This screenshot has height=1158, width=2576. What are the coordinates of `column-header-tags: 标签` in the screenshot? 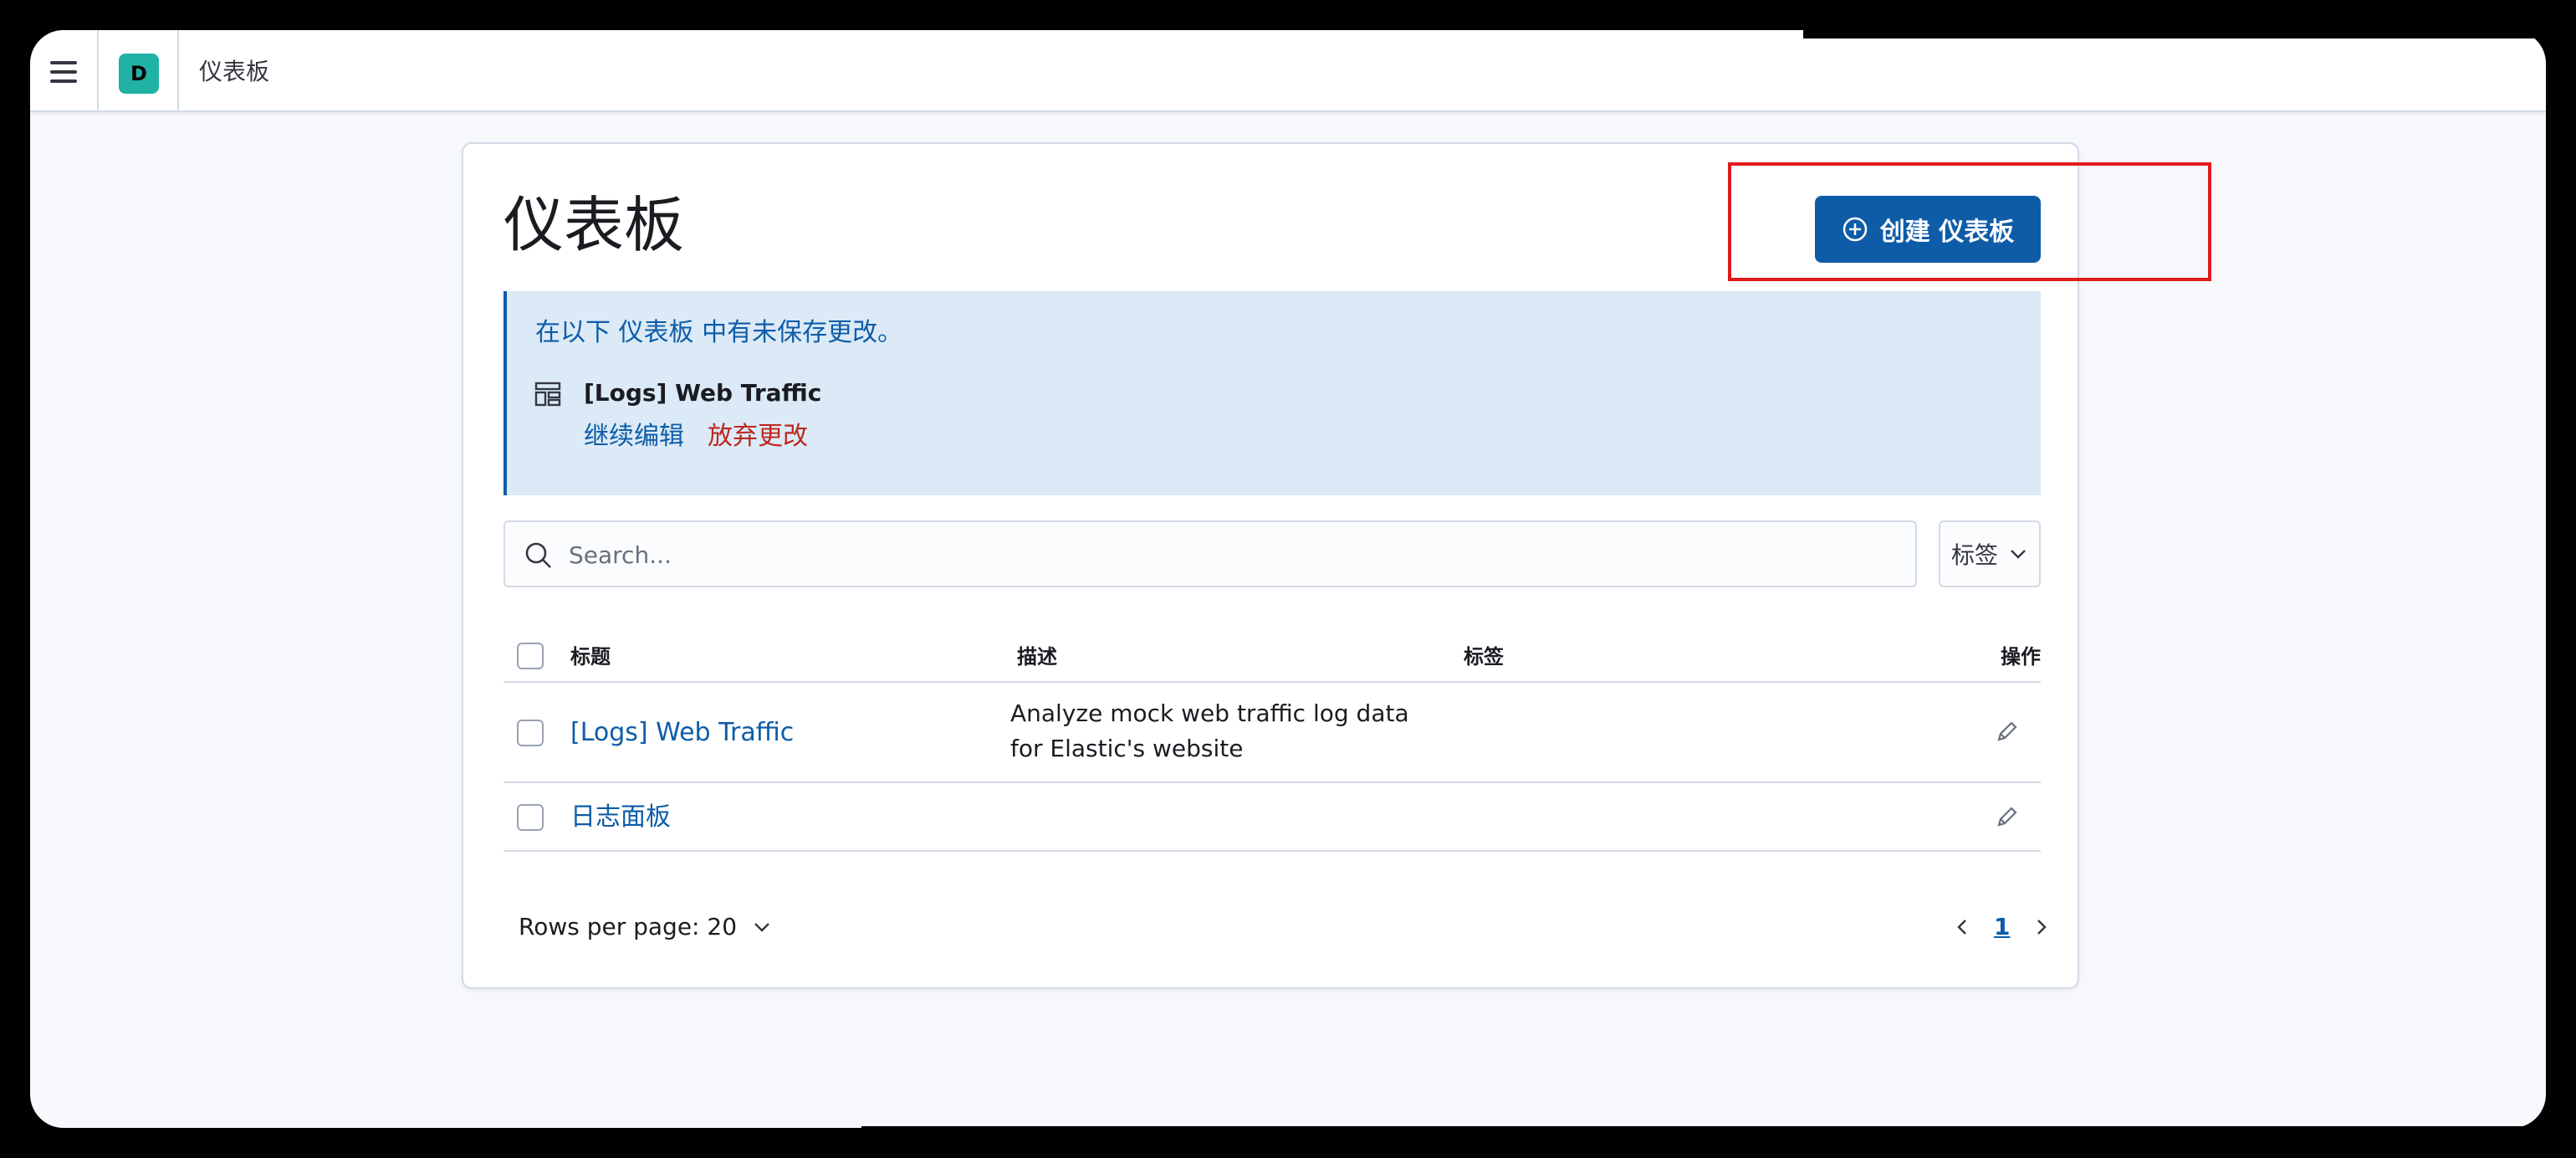 It's located at (1484, 657).